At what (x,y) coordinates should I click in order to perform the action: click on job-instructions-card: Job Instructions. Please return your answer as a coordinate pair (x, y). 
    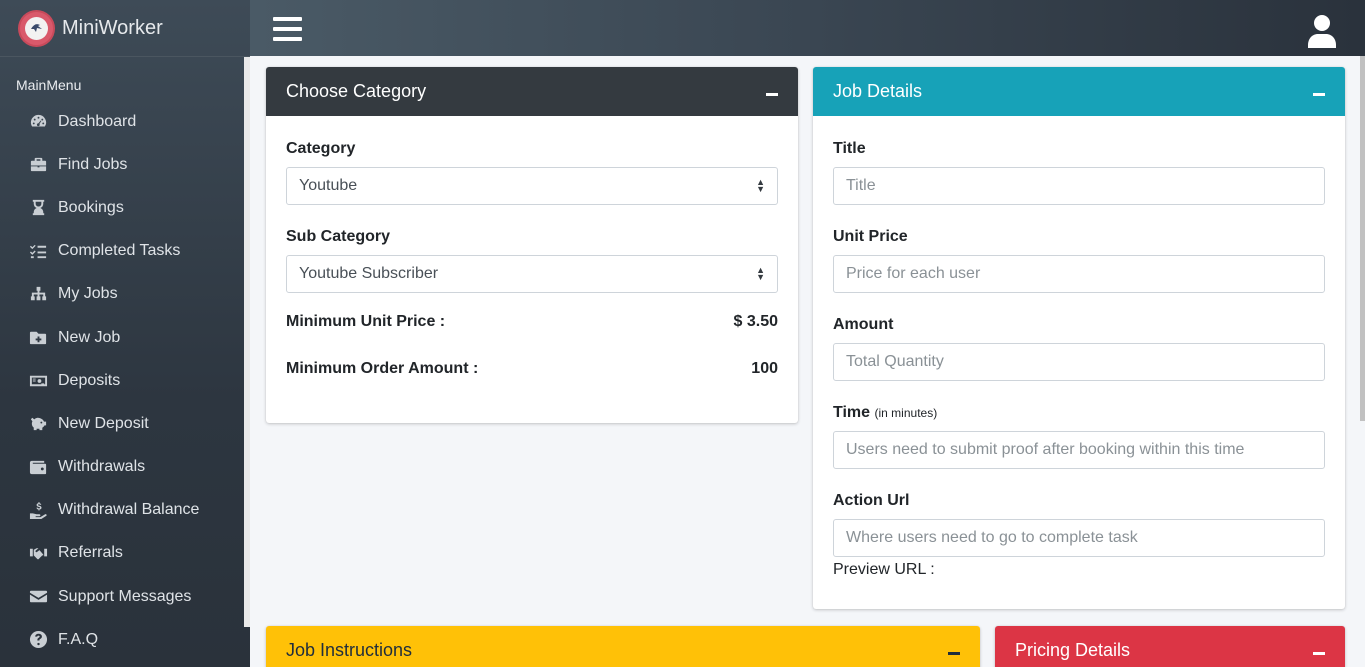
    Looking at the image, I should click on (623, 646).